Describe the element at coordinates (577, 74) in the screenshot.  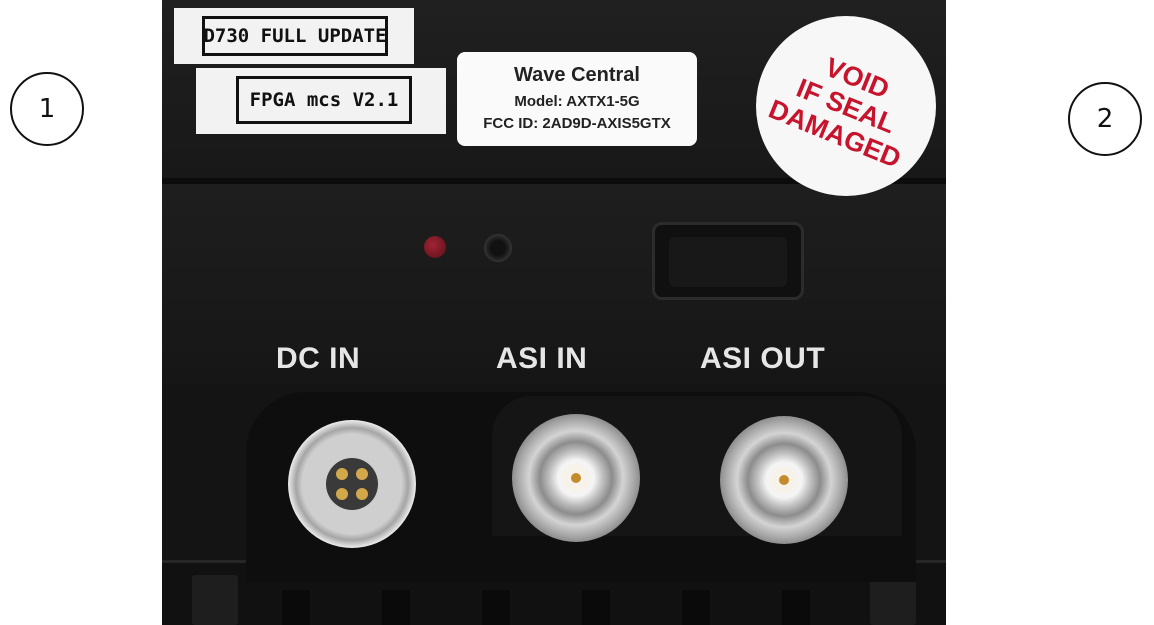
I see `fcc-brand: Wave Central` at that location.